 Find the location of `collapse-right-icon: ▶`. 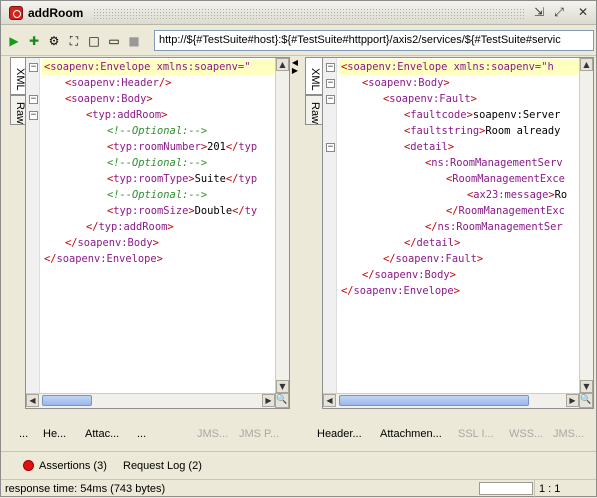

collapse-right-icon: ▶ is located at coordinates (295, 71).